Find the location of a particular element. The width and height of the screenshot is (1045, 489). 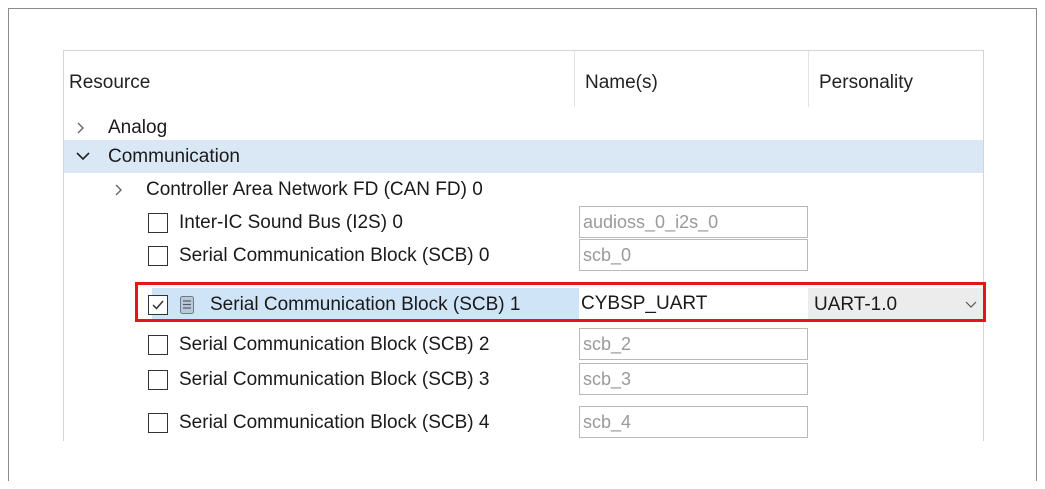

tree-header: Resource Name(s) Personality is located at coordinates (523, 81).